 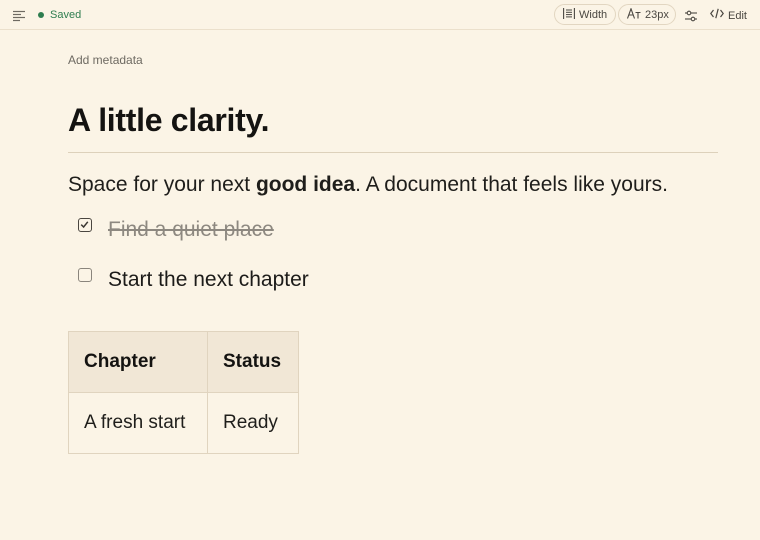 I want to click on saved-status-label: Saved, so click(x=66, y=15).